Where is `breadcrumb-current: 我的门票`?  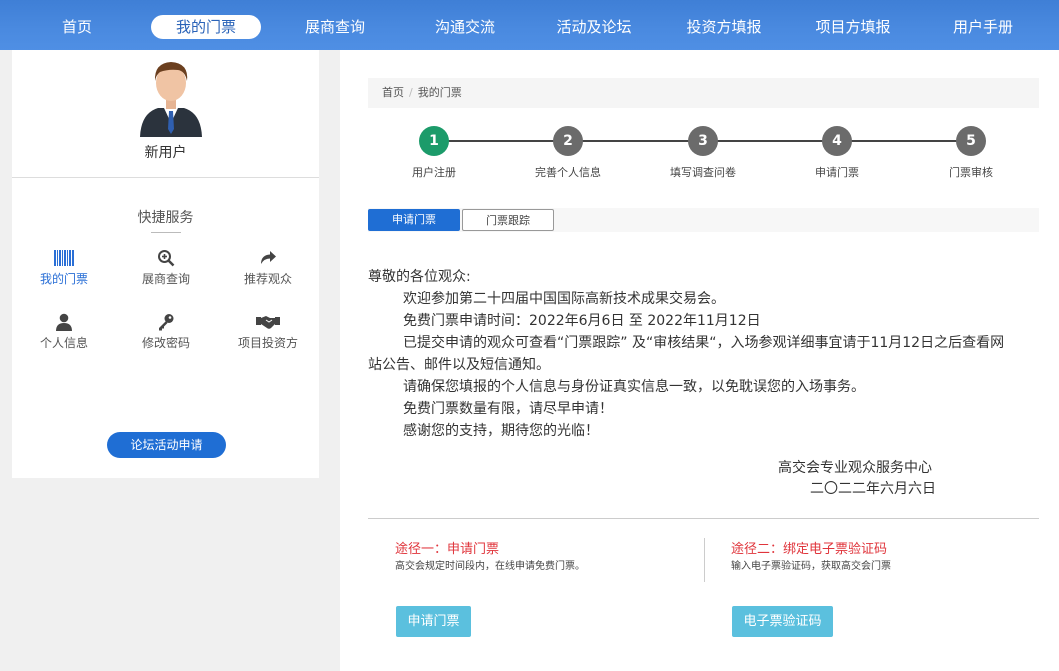
breadcrumb-current: 我的门票 is located at coordinates (439, 92).